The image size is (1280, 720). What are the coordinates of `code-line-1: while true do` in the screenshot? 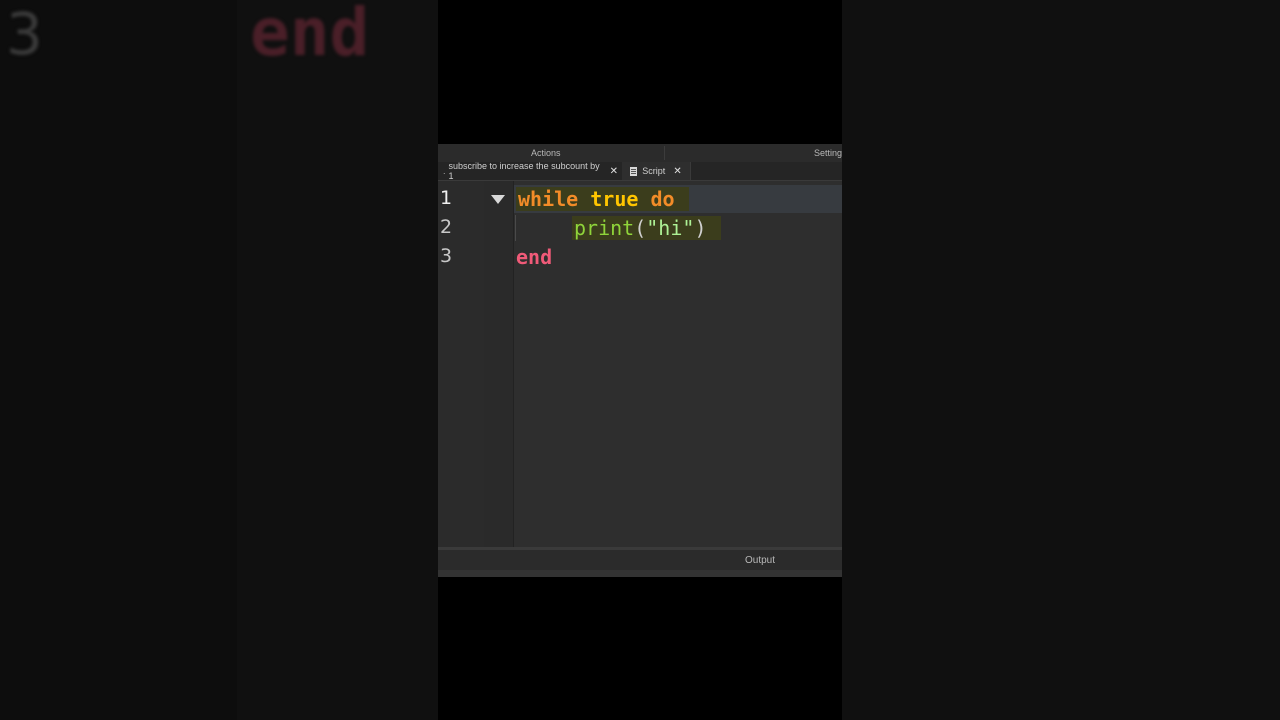 It's located at (602, 199).